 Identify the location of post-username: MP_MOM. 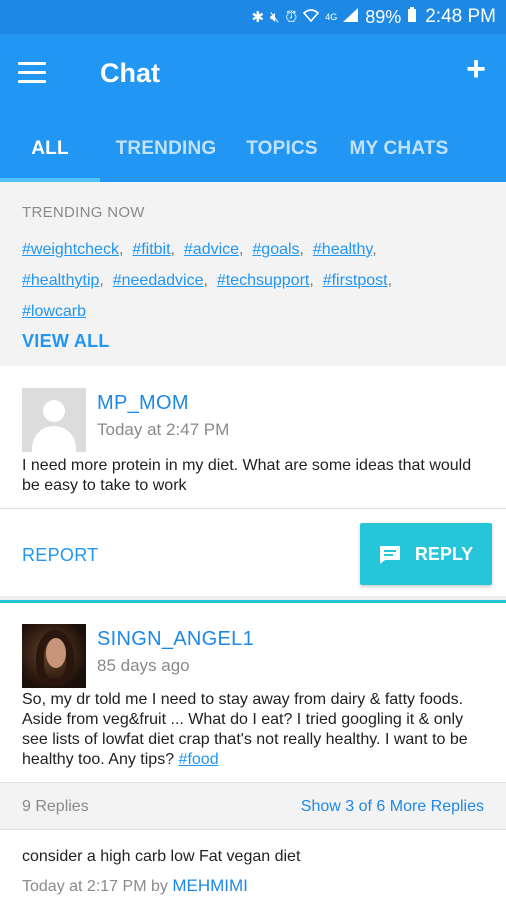
(143, 403).